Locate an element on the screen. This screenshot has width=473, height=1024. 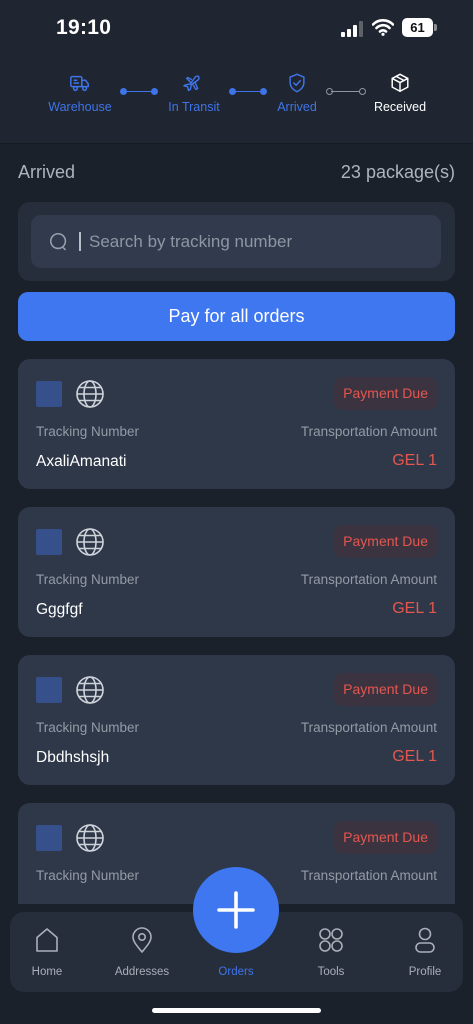
text-cursor is located at coordinates (80, 241).